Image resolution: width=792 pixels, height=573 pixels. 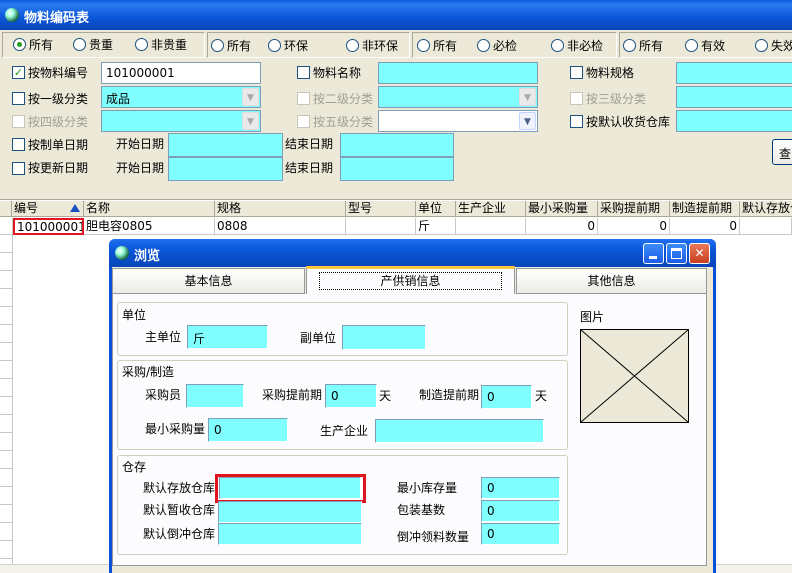 I want to click on backflush-qty-input: 0, so click(x=520, y=534).